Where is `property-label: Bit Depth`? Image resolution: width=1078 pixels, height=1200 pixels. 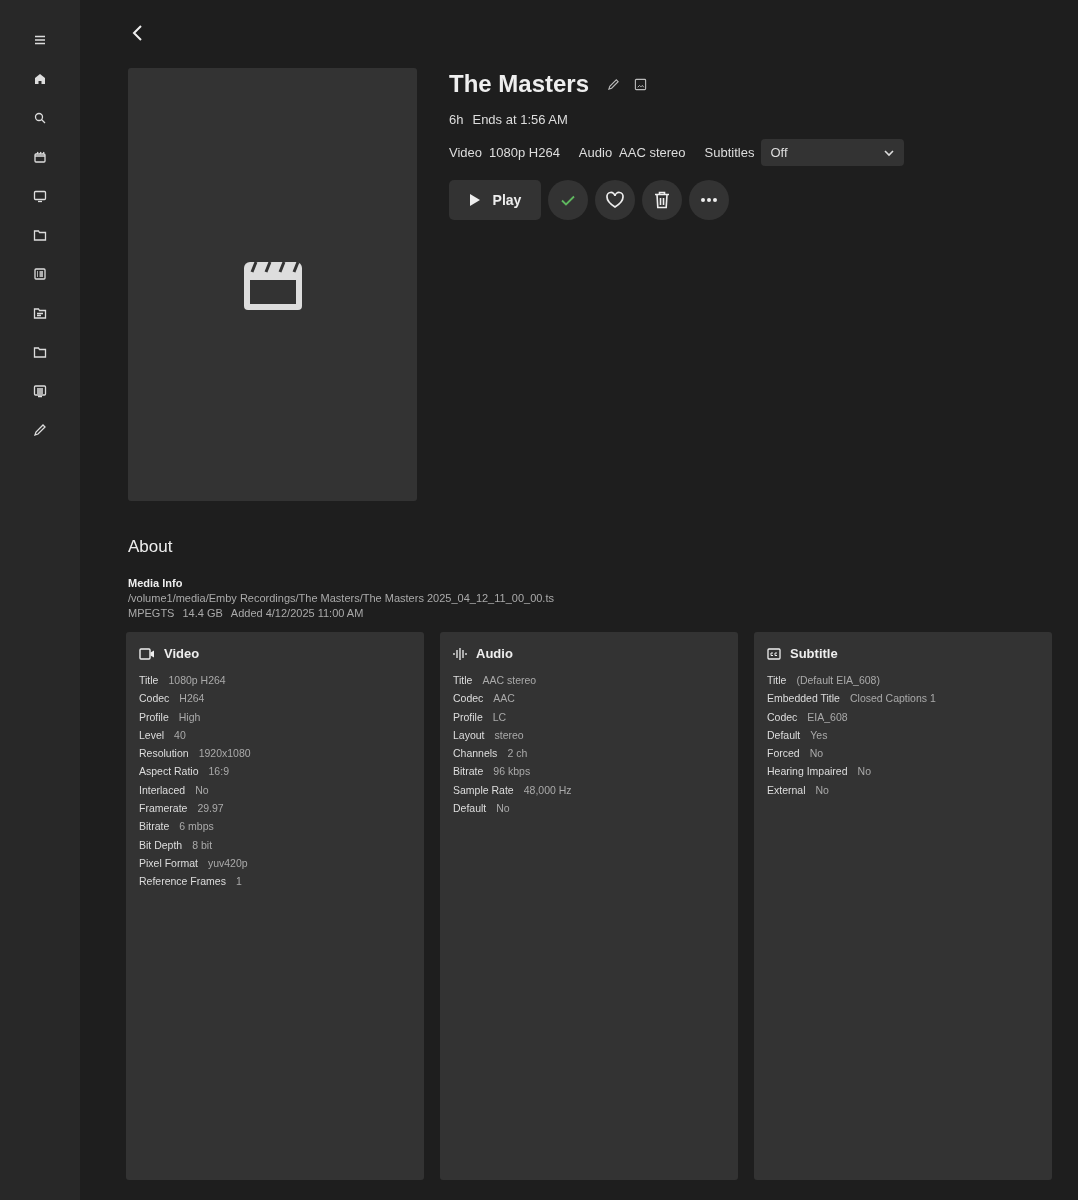
property-label: Bit Depth is located at coordinates (161, 845).